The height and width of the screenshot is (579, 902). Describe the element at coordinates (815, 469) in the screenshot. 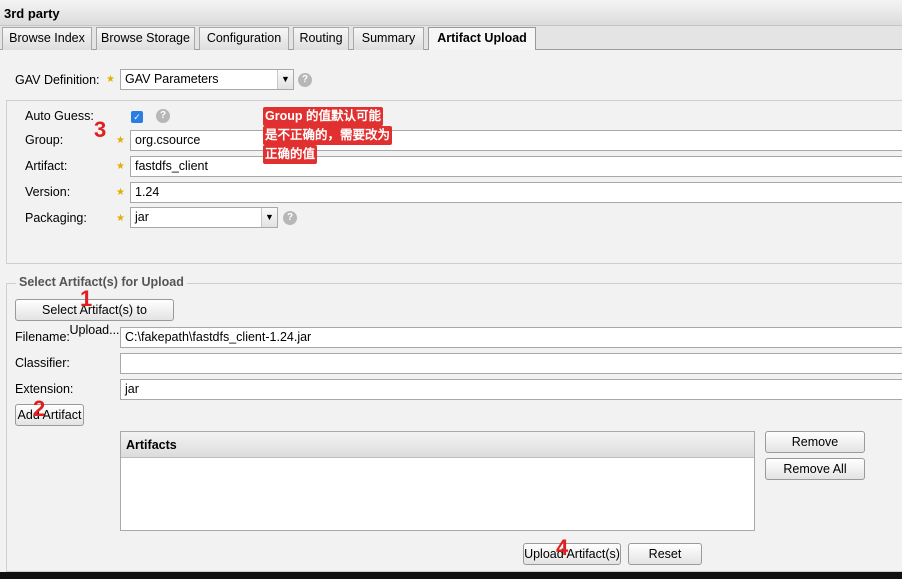

I see `remove-all-button: Remove All` at that location.